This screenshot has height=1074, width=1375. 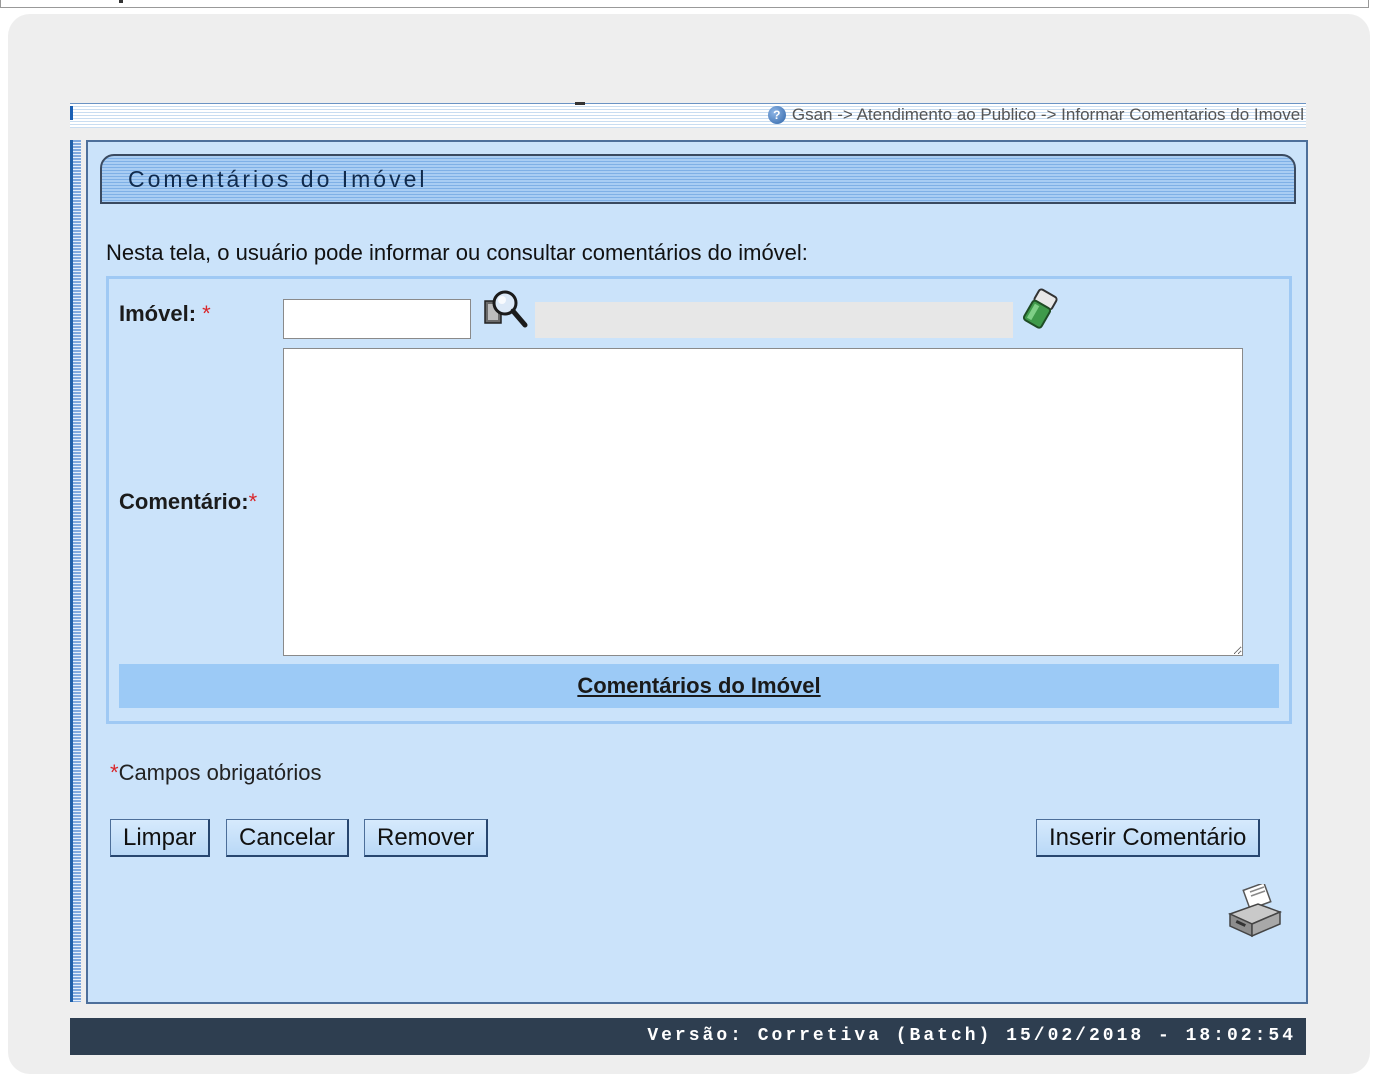 I want to click on top-window-strip, so click(x=684, y=4).